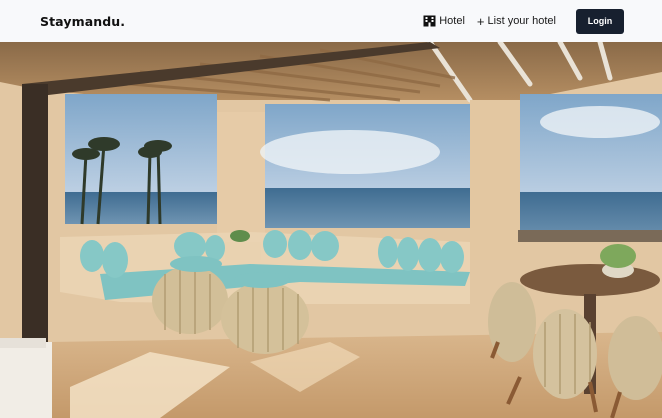  I want to click on top-navbar: Staymandu. Hotel + List your hotel Login, so click(331, 21).